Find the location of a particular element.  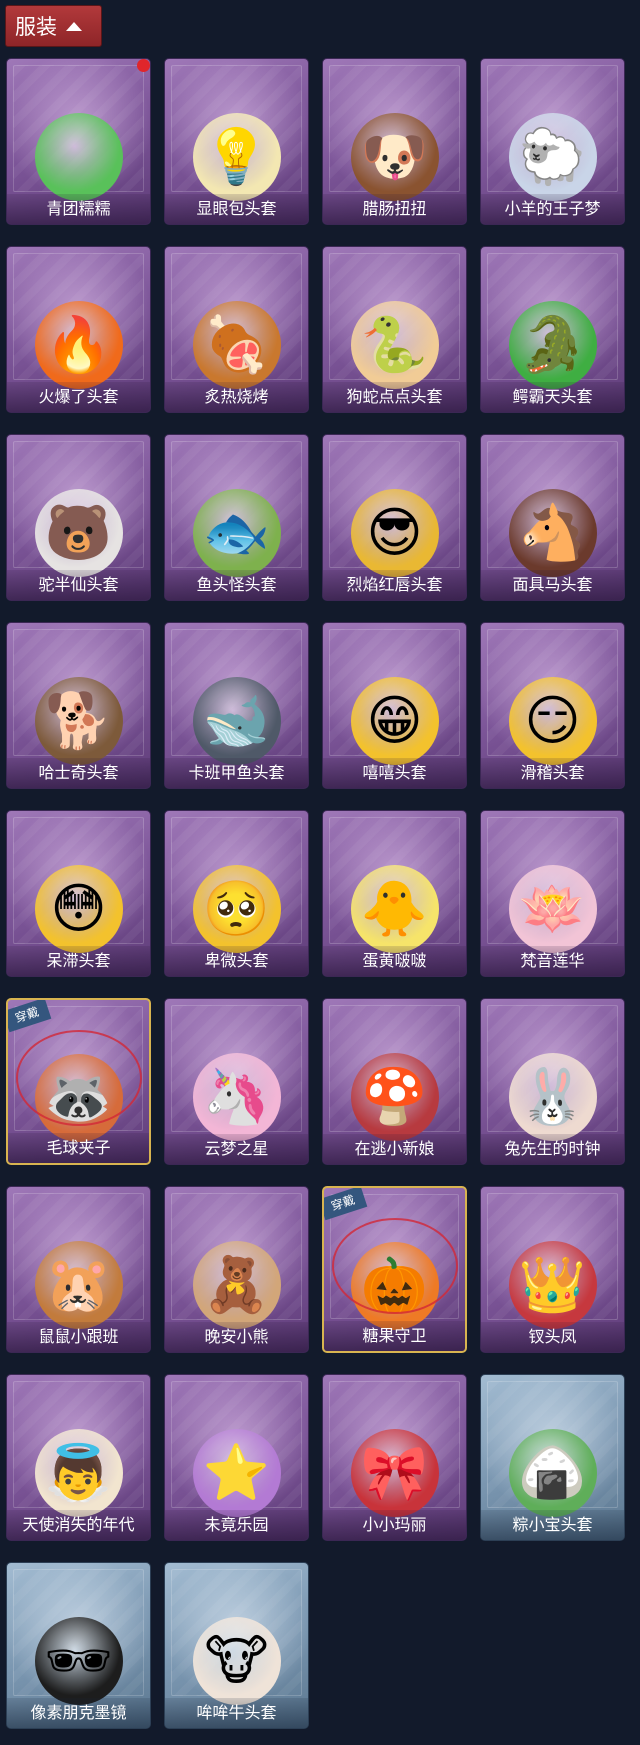

cow-head-icon: 🐮 is located at coordinates (236, 1661).